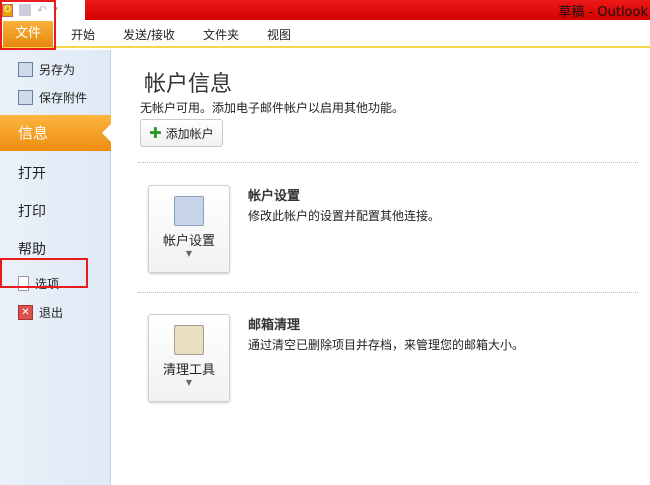  Describe the element at coordinates (32, 173) in the screenshot. I see `sidebar-item-open: 打开` at that location.